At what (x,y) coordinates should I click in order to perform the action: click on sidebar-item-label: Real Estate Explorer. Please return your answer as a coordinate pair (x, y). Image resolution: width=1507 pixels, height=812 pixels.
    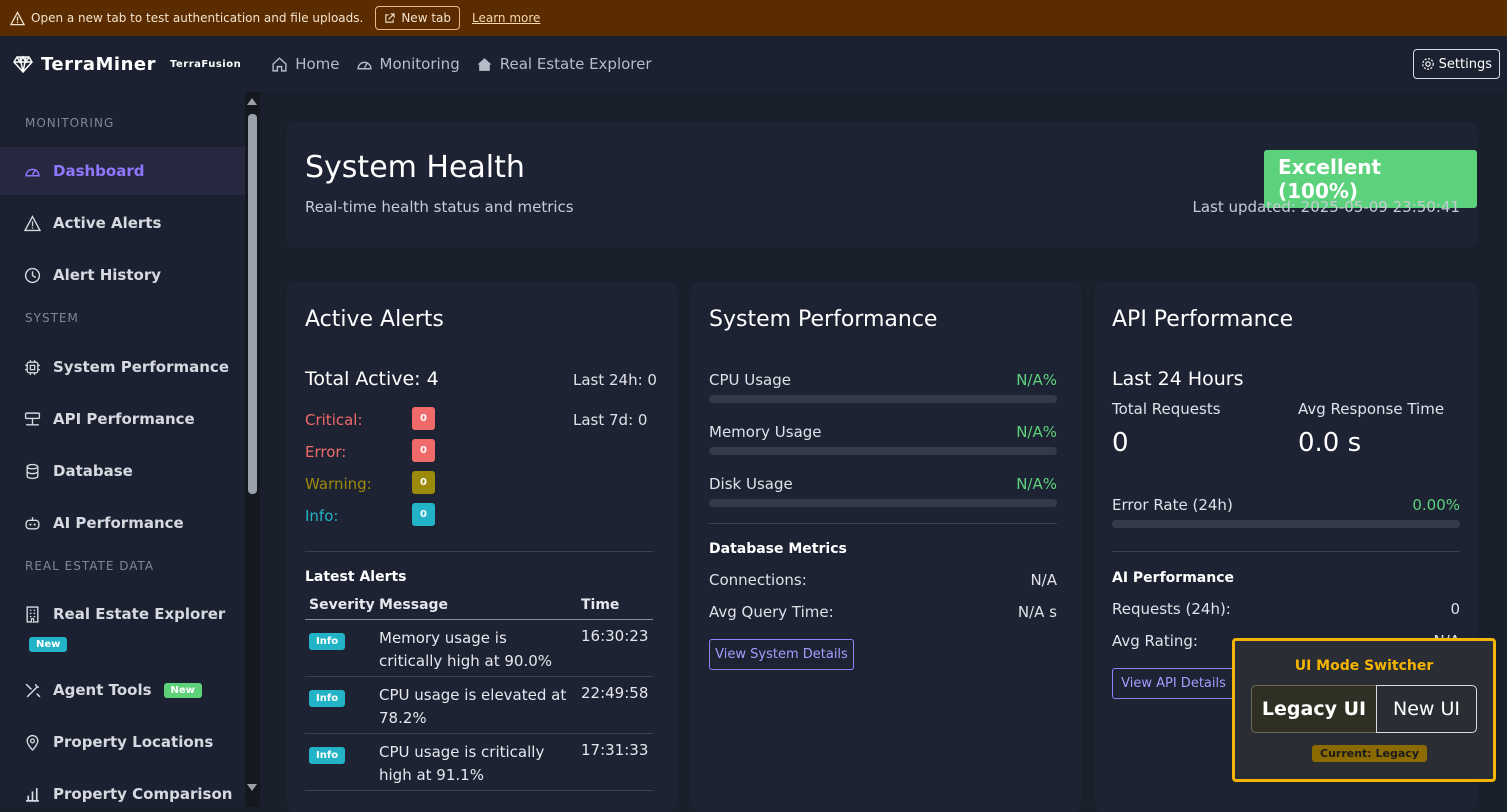
    Looking at the image, I should click on (139, 614).